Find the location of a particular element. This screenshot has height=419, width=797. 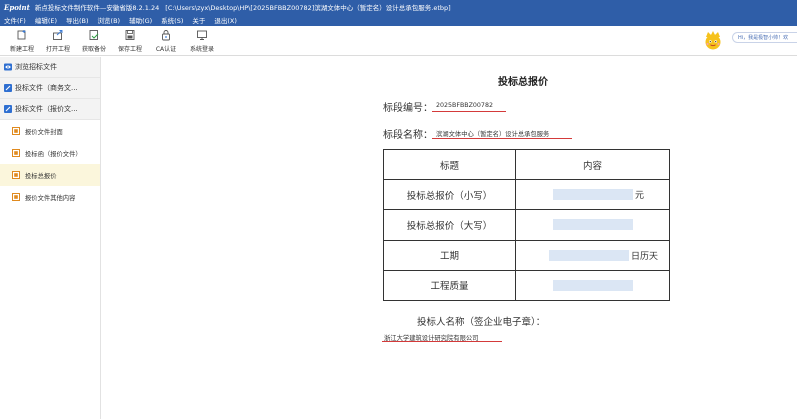

sidebar-subitem-quote-cover: 报价文件封面 is located at coordinates (50, 131).